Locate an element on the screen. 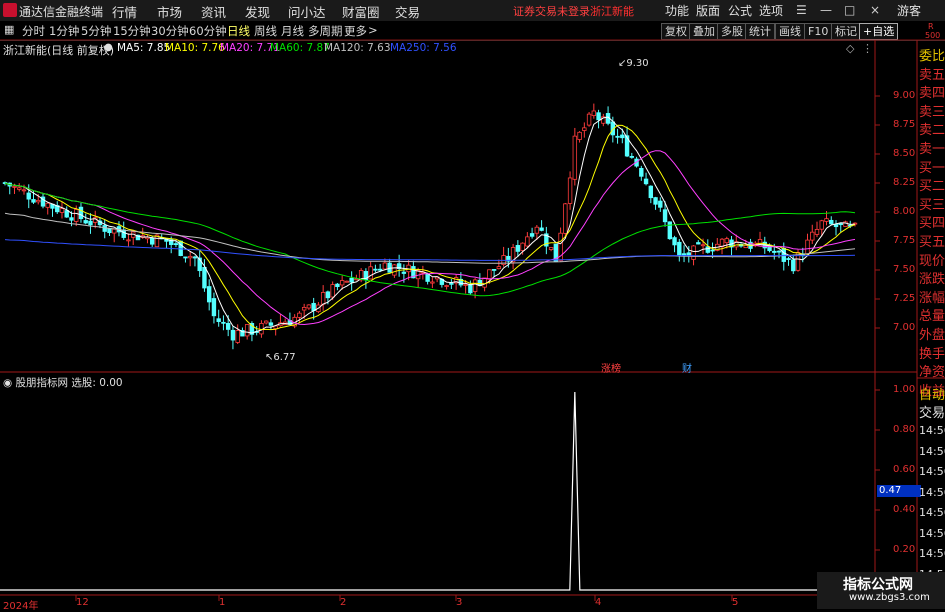  event-marker-rank: 涨榜 is located at coordinates (611, 367).